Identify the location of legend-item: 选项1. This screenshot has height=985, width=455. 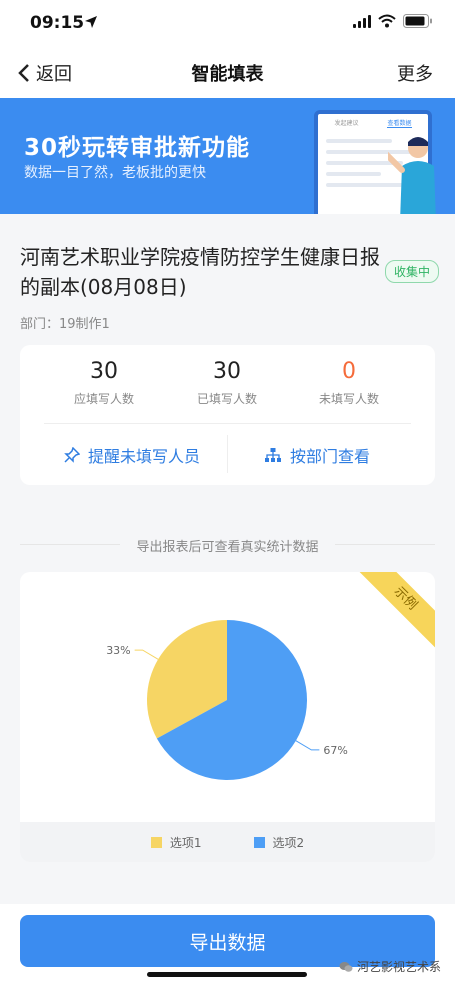
(176, 842).